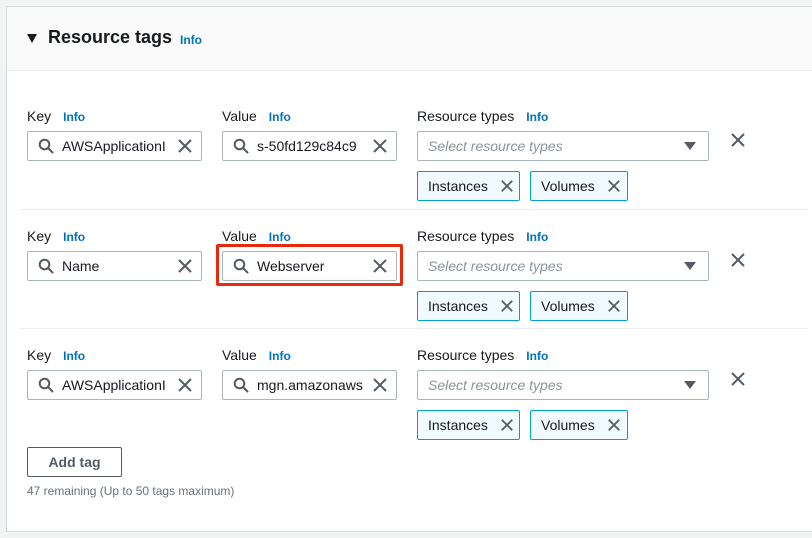 This screenshot has height=538, width=812. I want to click on value-input: mgn.amazonaws, so click(309, 385).